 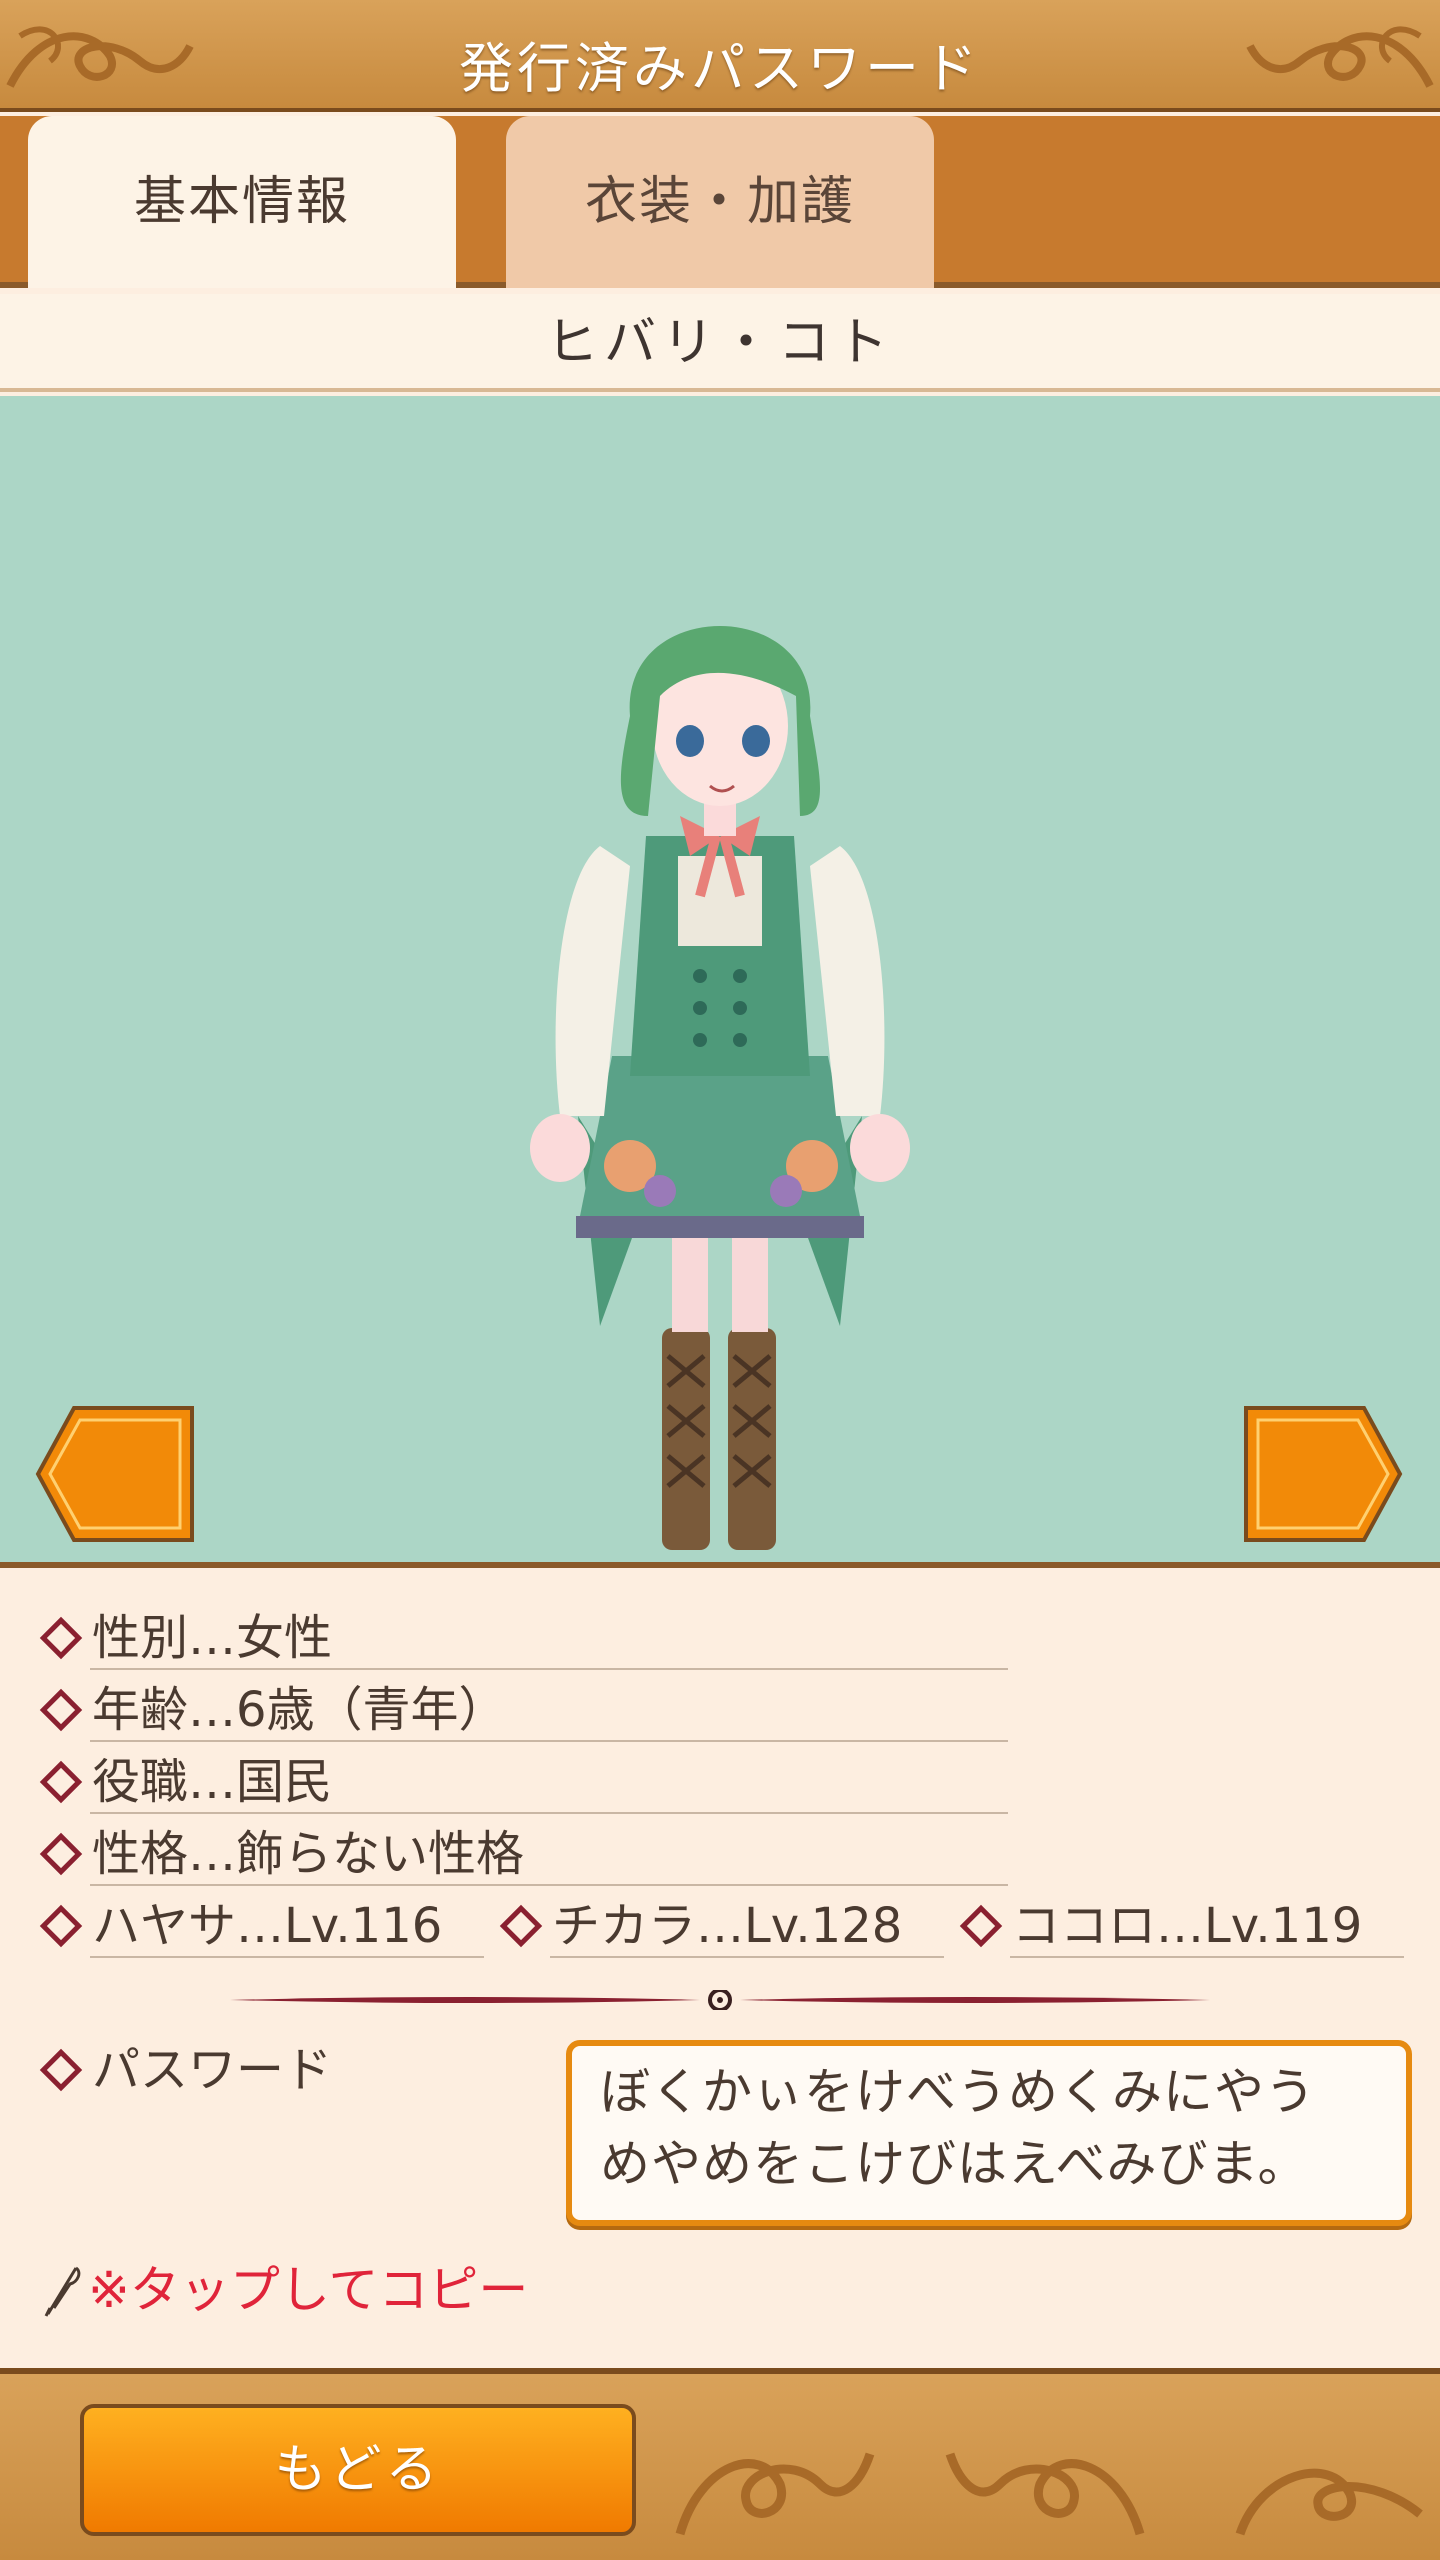 I want to click on age-text: 年齢…6歳（青年）, so click(x=299, y=1710).